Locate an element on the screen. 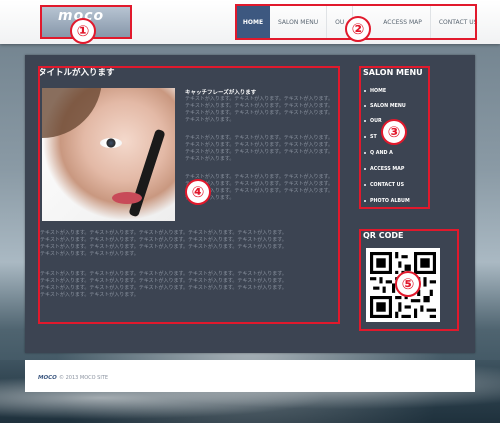 Image resolution: width=500 pixels, height=423 pixels. badge-3: ③ is located at coordinates (394, 132).